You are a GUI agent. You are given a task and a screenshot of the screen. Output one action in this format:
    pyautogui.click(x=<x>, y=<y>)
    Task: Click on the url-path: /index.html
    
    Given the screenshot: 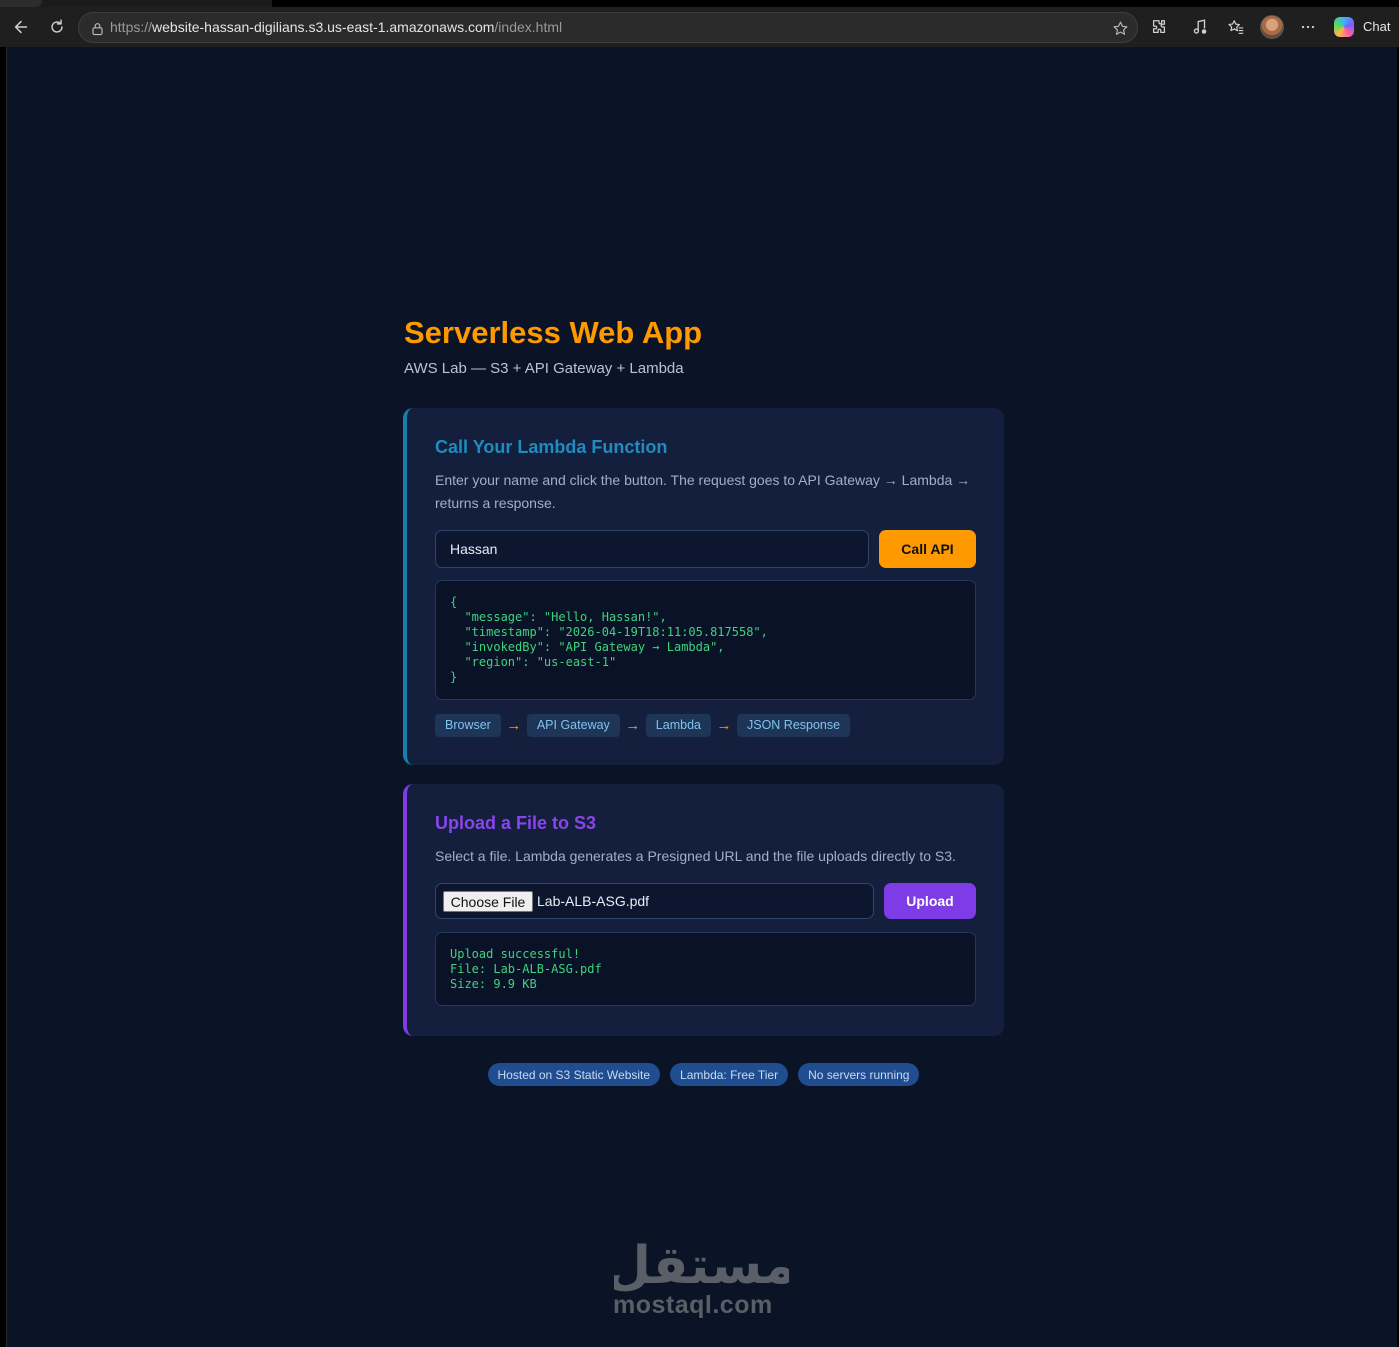 What is the action you would take?
    pyautogui.click(x=528, y=27)
    